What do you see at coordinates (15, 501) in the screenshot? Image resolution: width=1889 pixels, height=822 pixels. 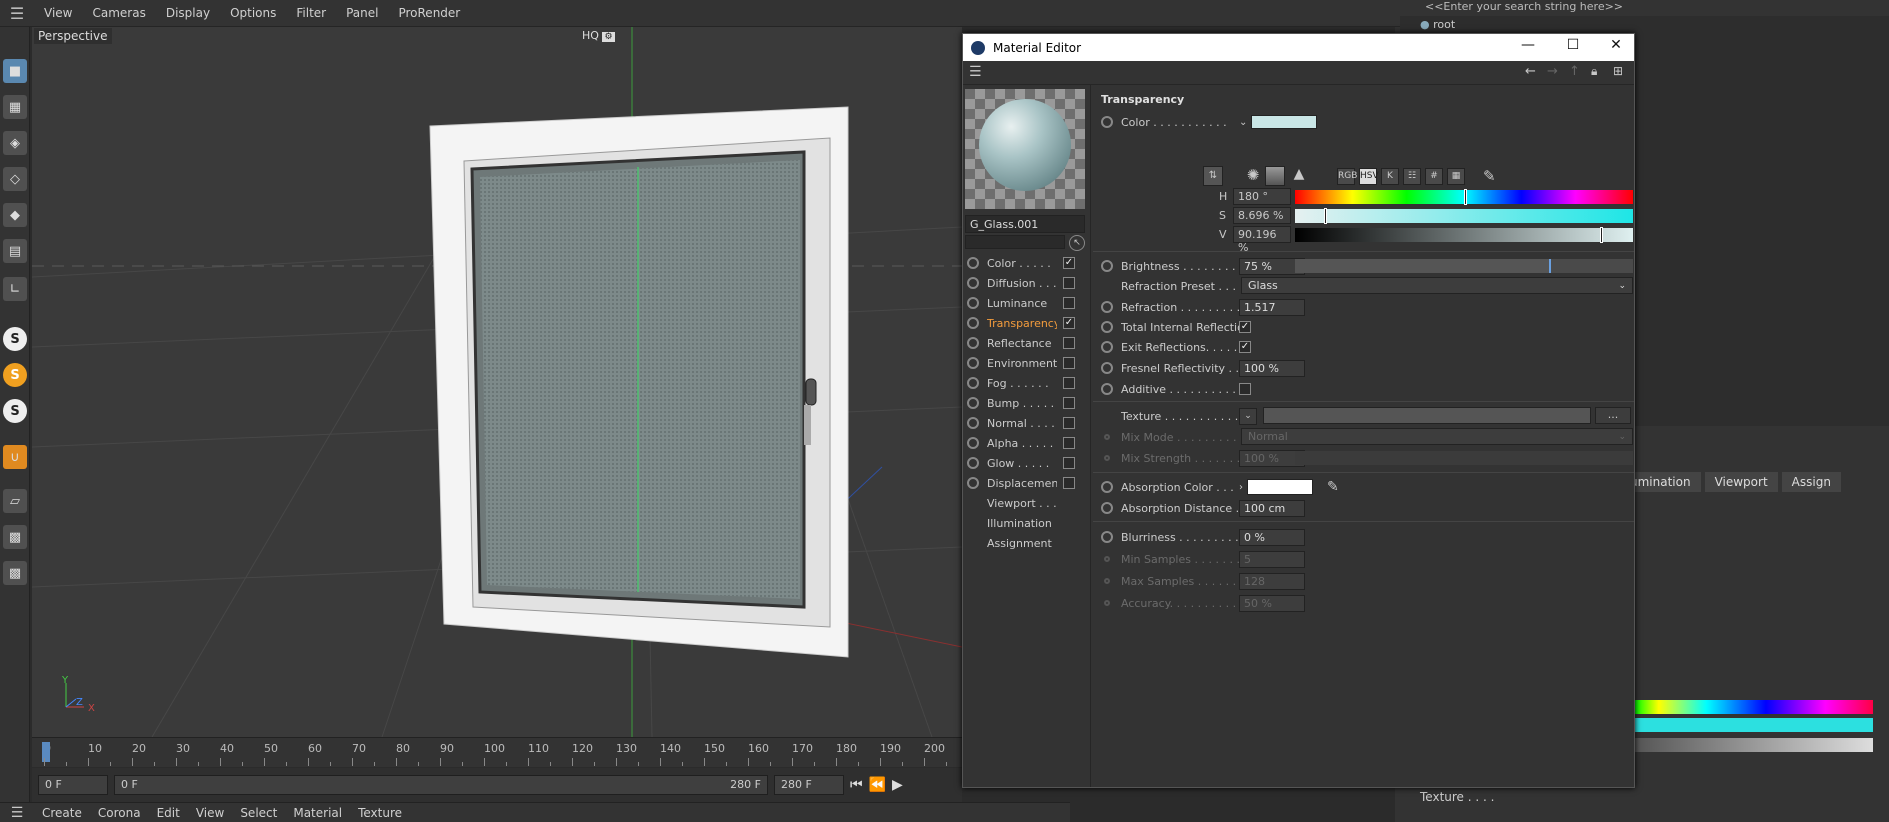 I see `workplane-icon: ▱` at bounding box center [15, 501].